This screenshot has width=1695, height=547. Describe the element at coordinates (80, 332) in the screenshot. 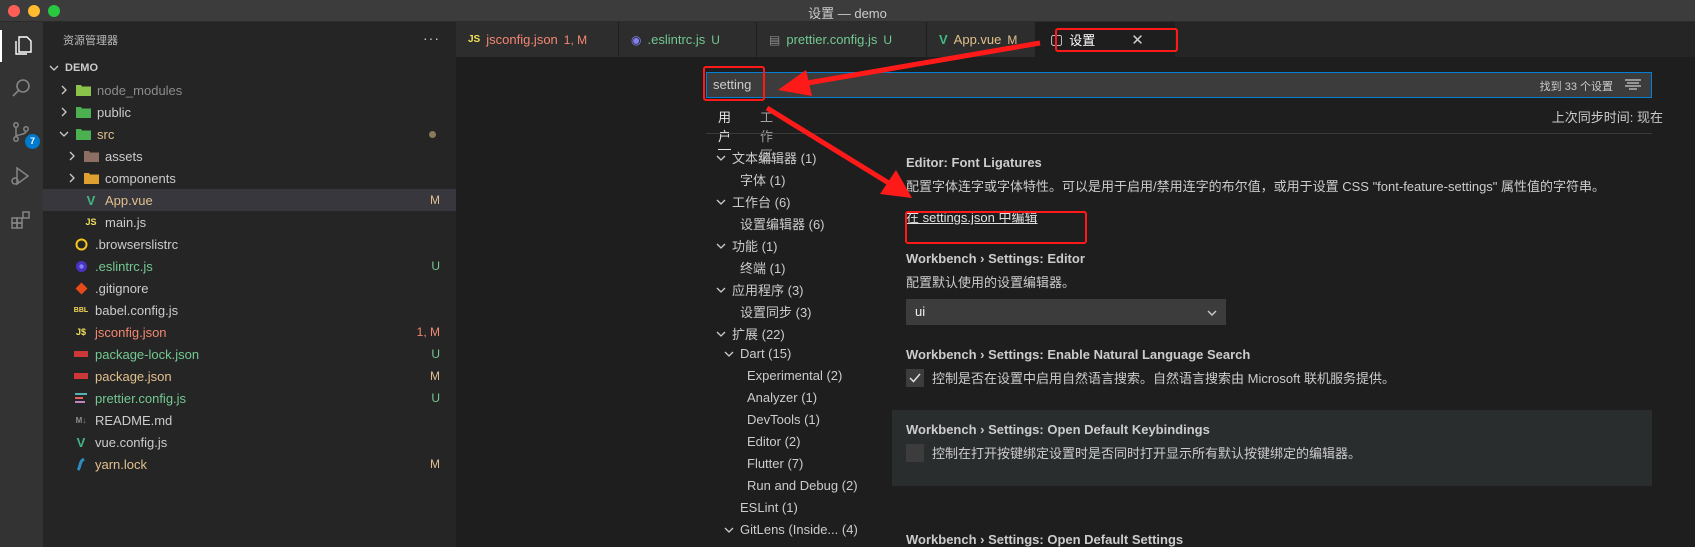

I see `js-json-icon: J$` at that location.